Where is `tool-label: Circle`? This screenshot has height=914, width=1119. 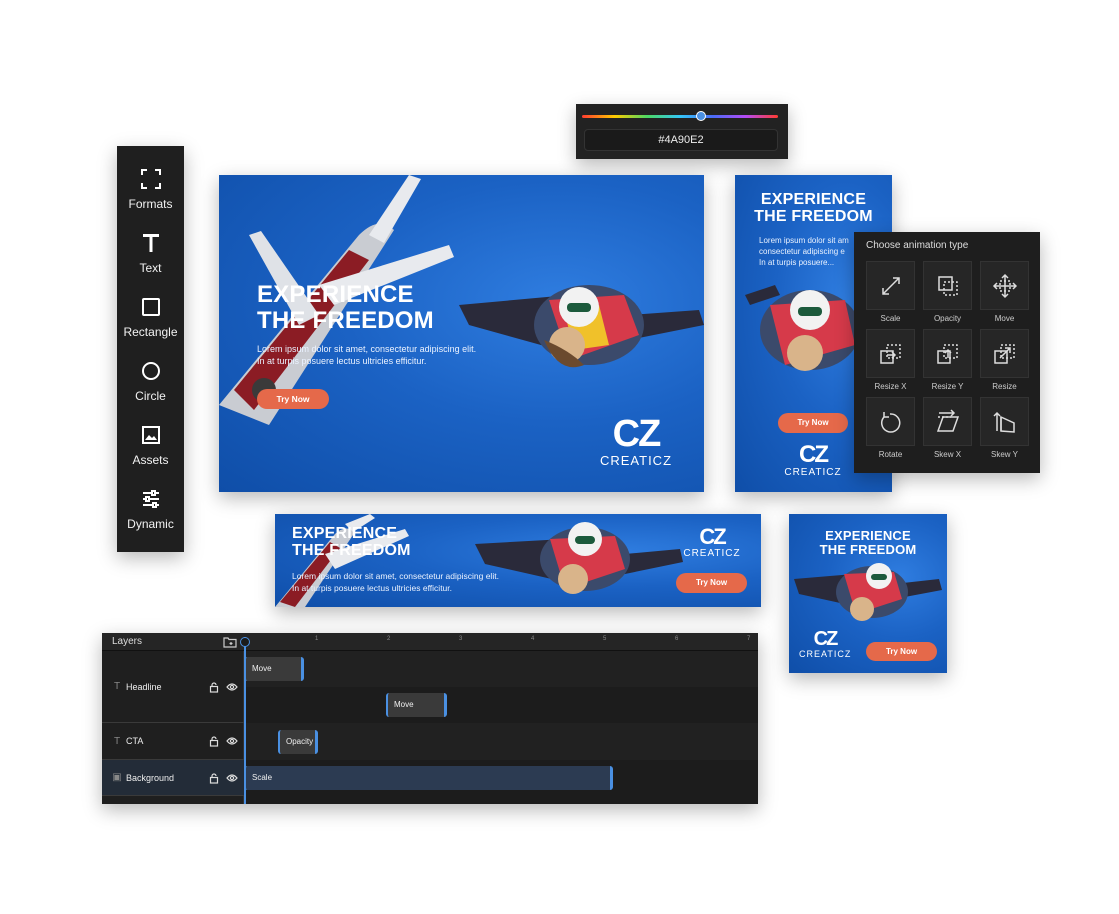
tool-label: Circle is located at coordinates (150, 396).